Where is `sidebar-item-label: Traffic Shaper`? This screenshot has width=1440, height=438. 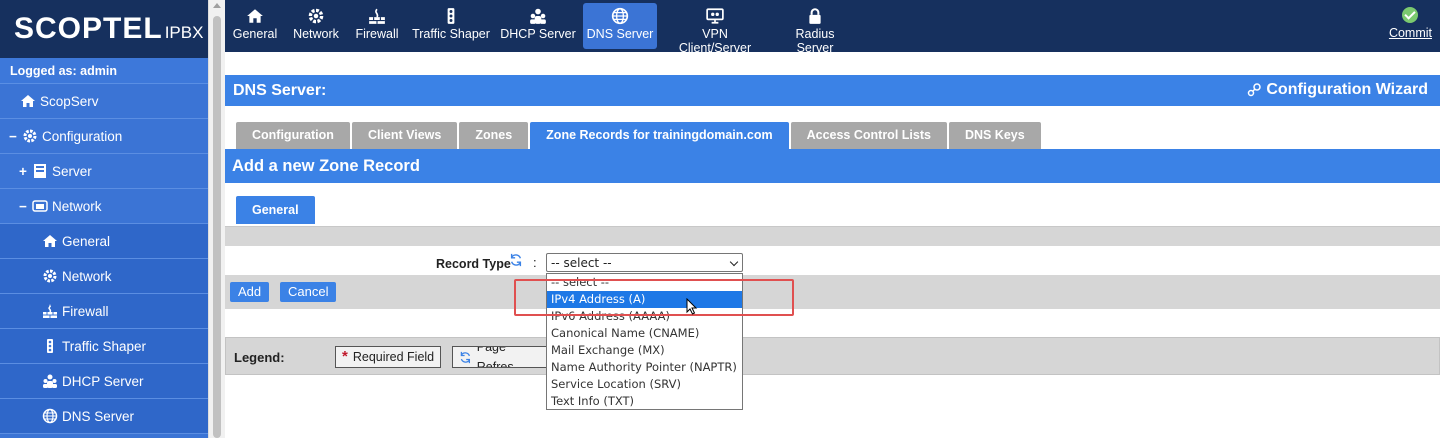 sidebar-item-label: Traffic Shaper is located at coordinates (104, 346).